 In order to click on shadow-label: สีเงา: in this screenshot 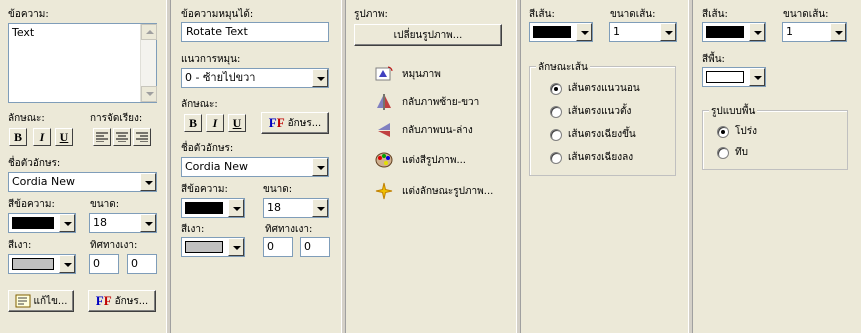, I will do `click(193, 229)`.